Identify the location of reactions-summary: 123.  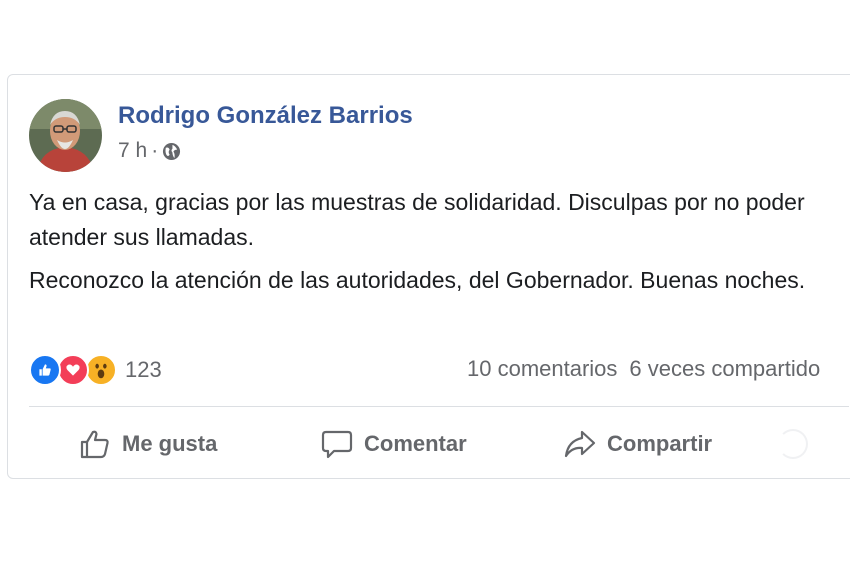
(95, 370).